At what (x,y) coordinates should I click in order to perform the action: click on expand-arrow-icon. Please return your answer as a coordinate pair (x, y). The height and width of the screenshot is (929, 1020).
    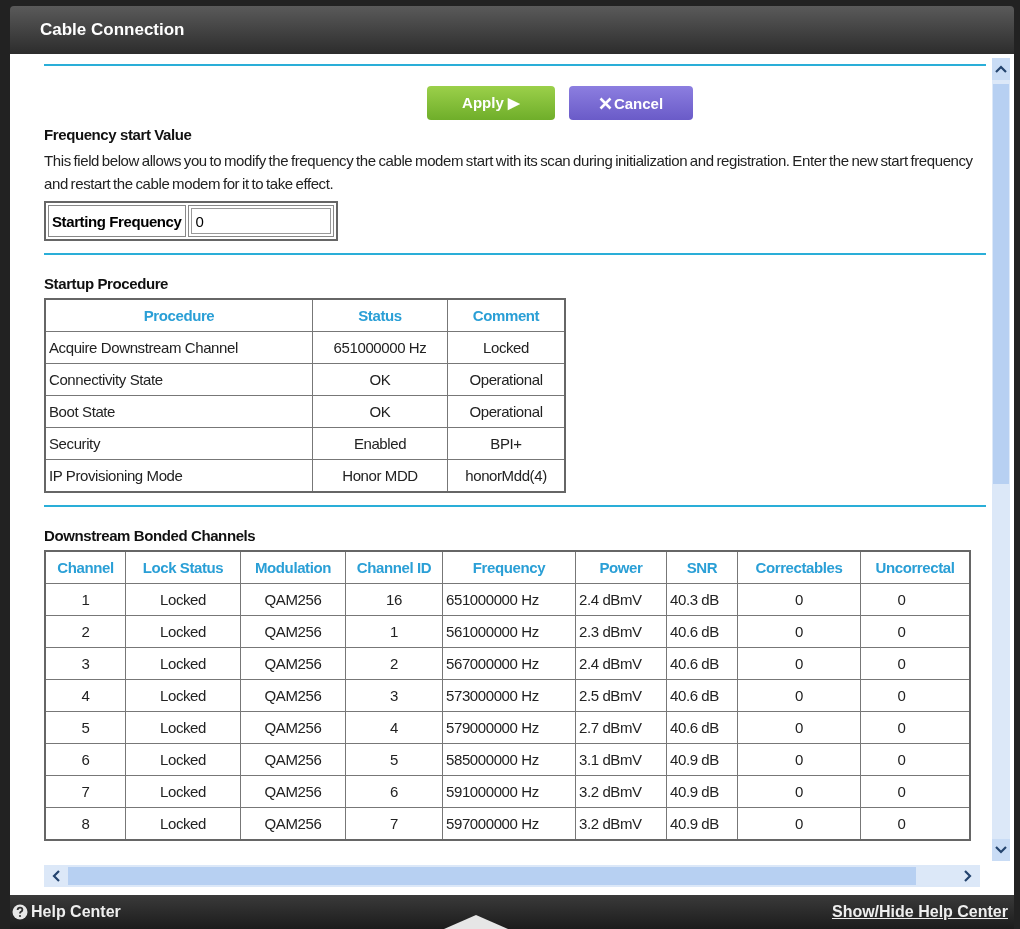
    Looking at the image, I should click on (476, 921).